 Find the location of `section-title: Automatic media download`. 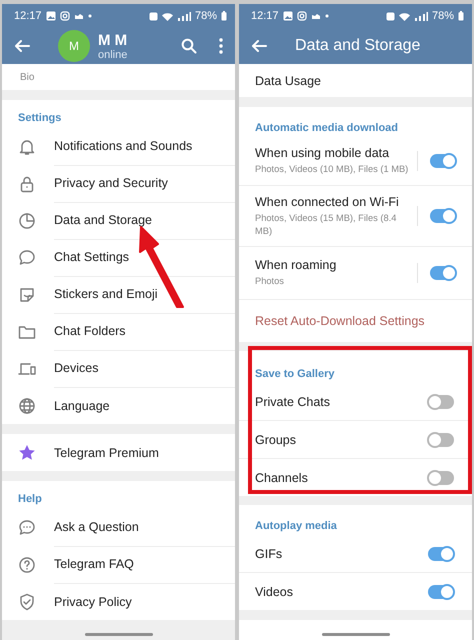

section-title: Automatic media download is located at coordinates (327, 128).